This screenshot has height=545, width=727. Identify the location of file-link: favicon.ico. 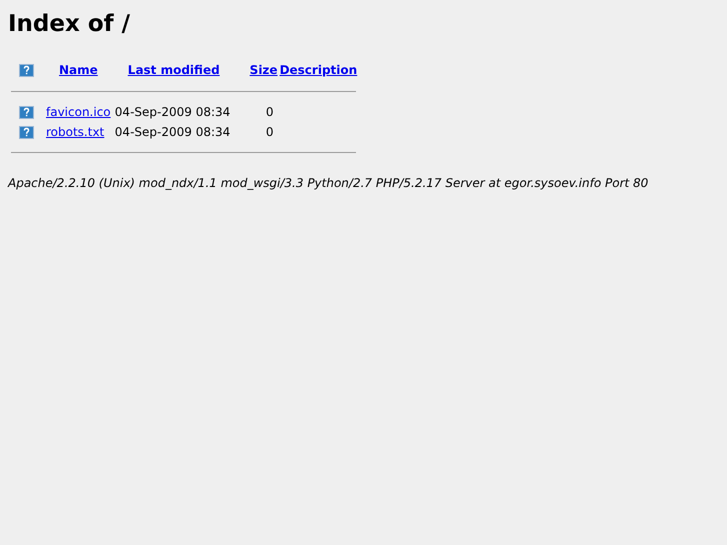
(78, 112).